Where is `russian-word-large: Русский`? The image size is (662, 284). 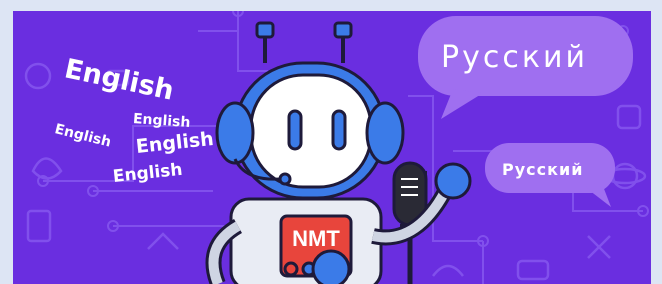
russian-word-large: Русский is located at coordinates (514, 57).